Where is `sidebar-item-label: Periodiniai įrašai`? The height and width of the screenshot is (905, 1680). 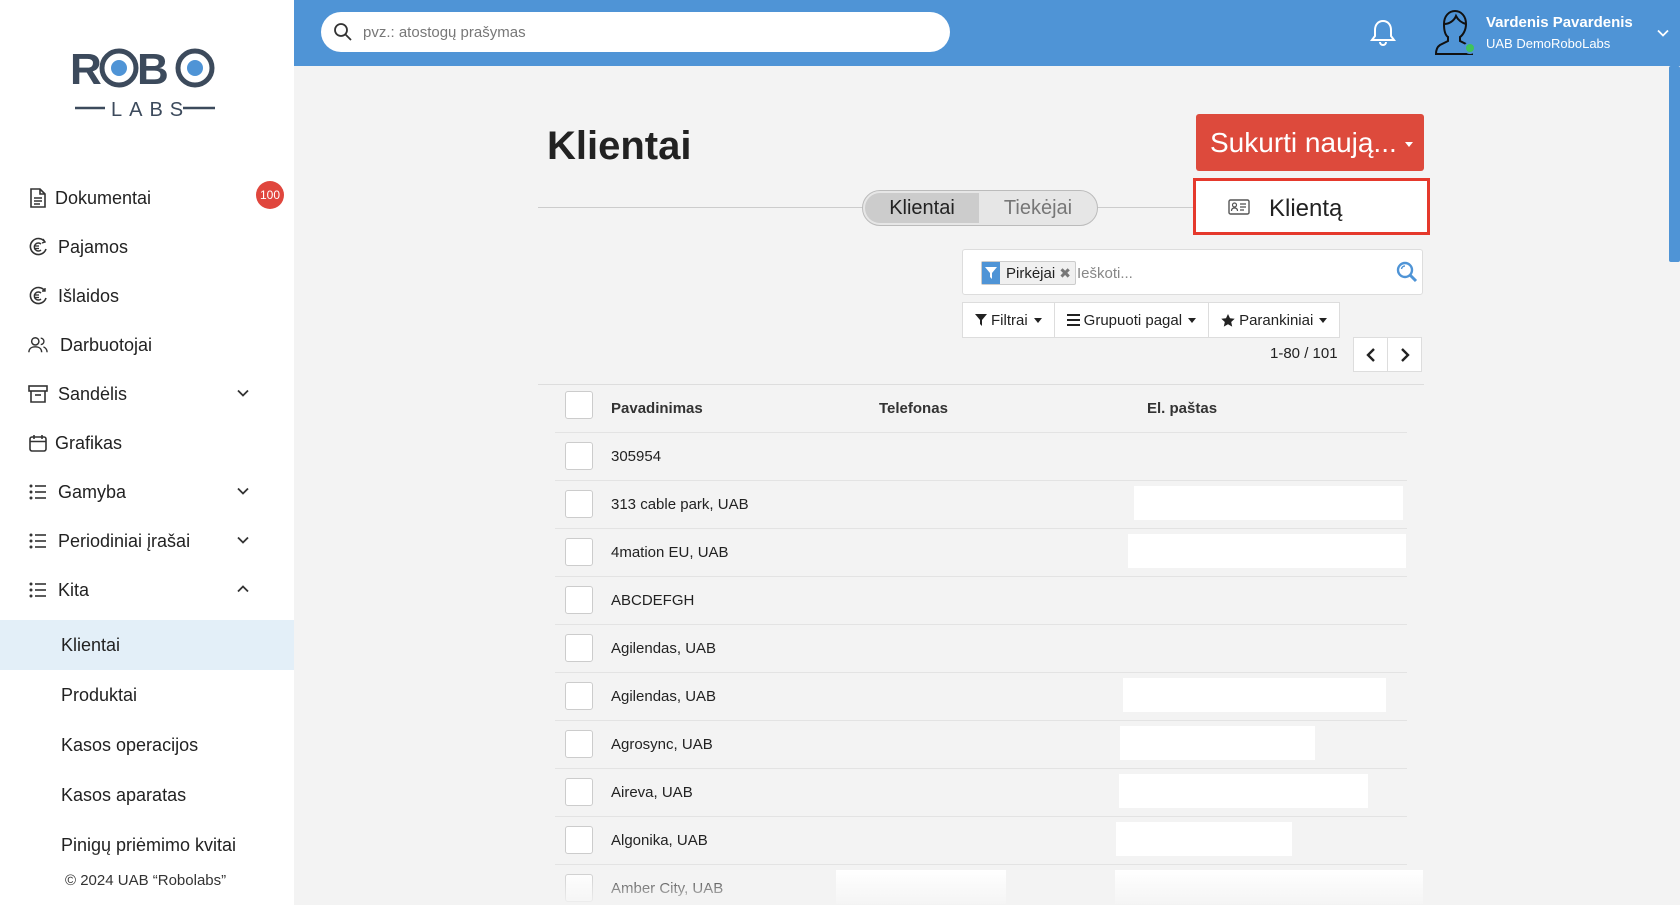 sidebar-item-label: Periodiniai įrašai is located at coordinates (124, 541).